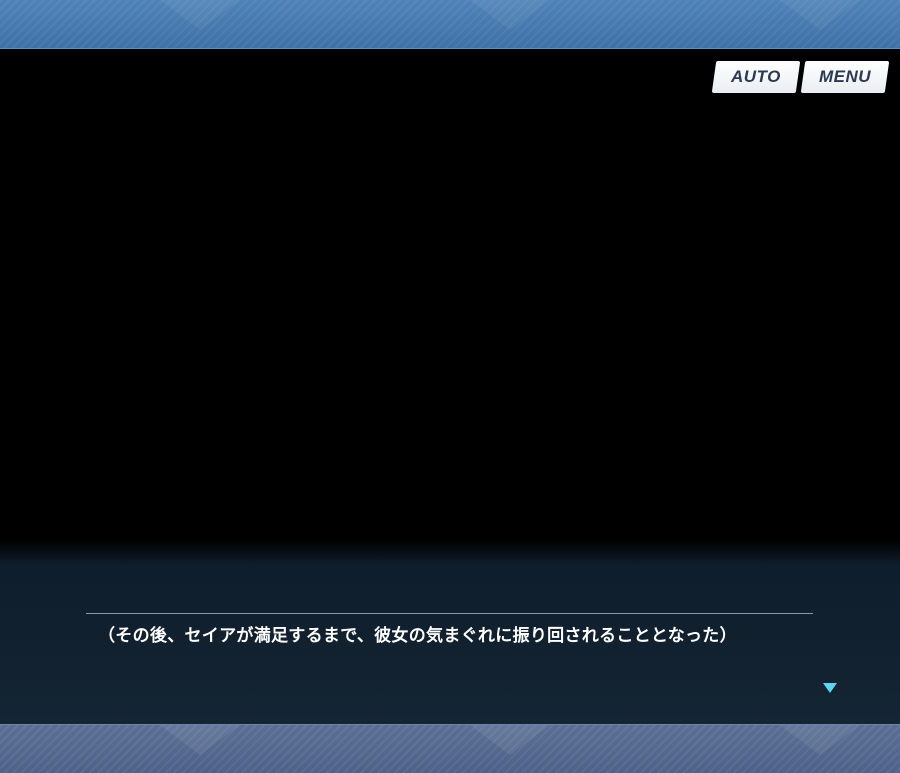 The height and width of the screenshot is (773, 900). What do you see at coordinates (510, 740) in the screenshot?
I see `bottom-chevron-pattern` at bounding box center [510, 740].